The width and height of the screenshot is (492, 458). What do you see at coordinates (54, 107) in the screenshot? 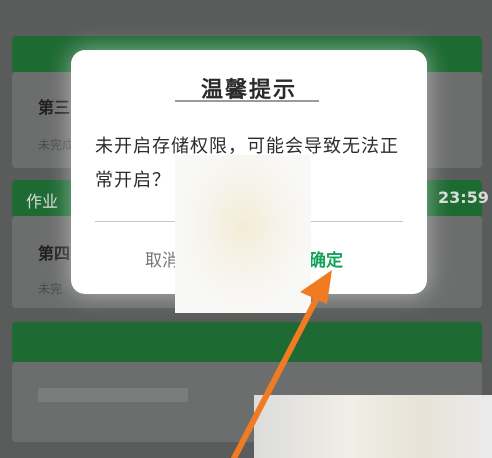
I see `assignment-title: 第三` at bounding box center [54, 107].